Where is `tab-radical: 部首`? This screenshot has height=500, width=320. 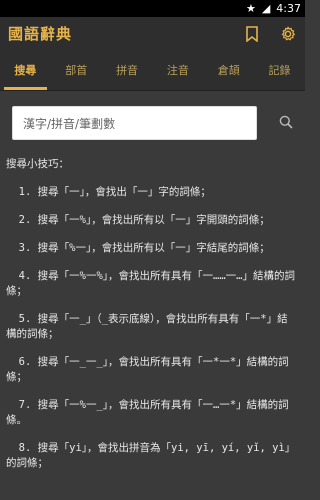 tab-radical: 部首 is located at coordinates (76, 70).